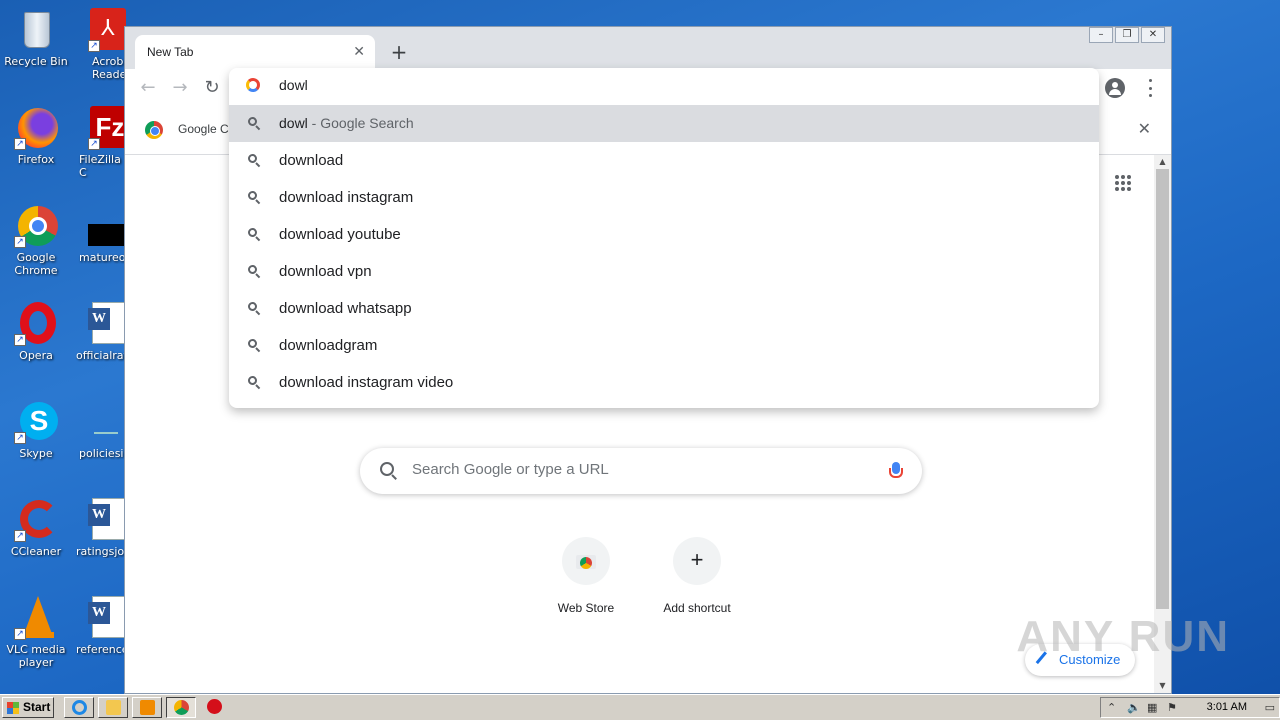  I want to click on desktop-icon-label: Opera, so click(36, 355).